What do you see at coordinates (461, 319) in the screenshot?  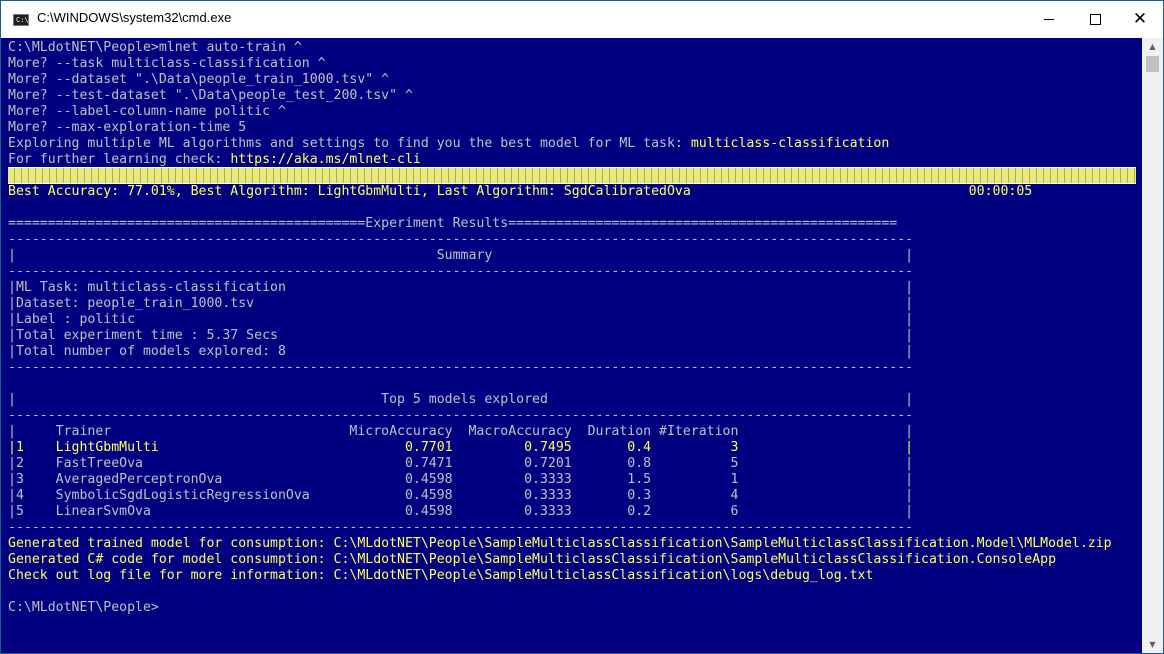 I see `console-line: |Label : politic |` at bounding box center [461, 319].